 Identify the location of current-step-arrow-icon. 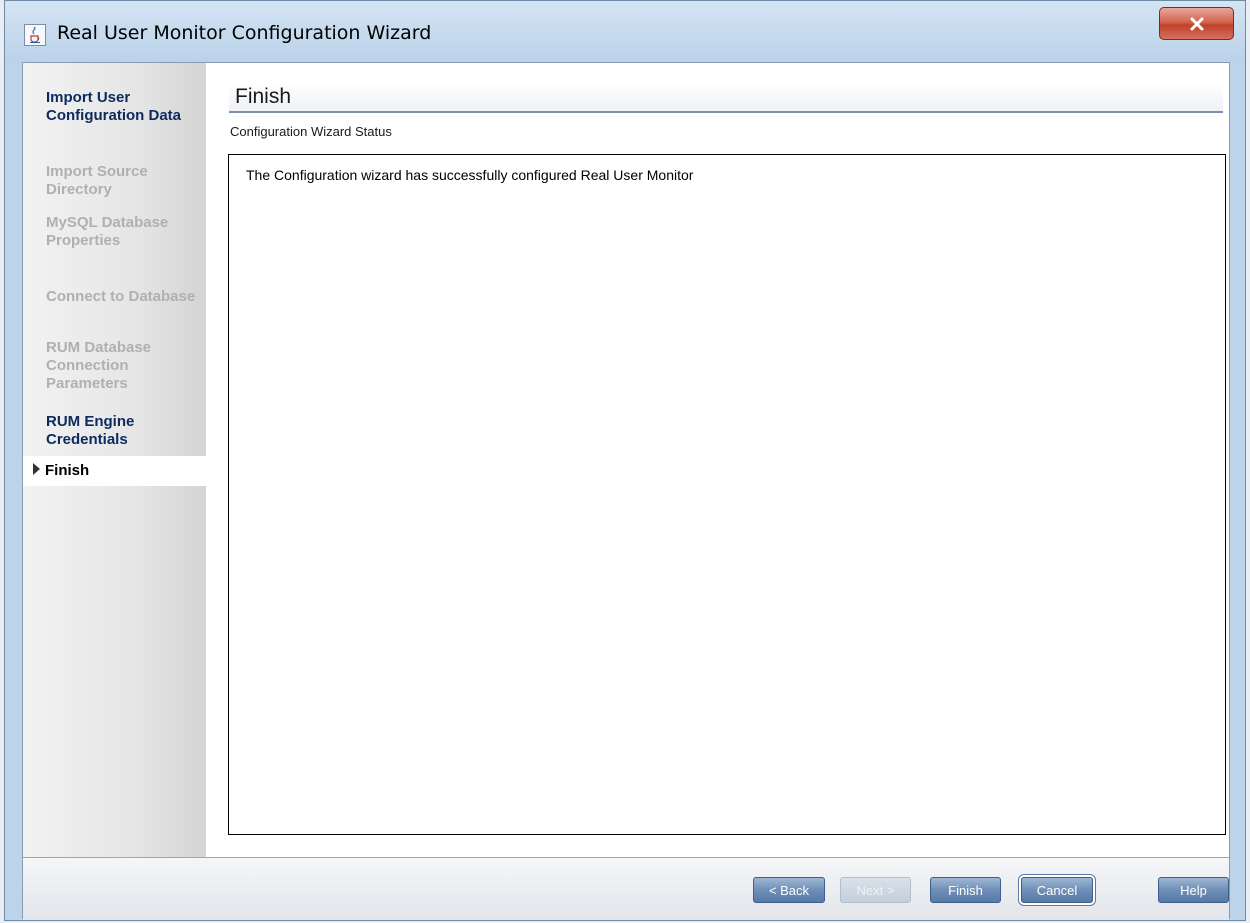
(36, 469).